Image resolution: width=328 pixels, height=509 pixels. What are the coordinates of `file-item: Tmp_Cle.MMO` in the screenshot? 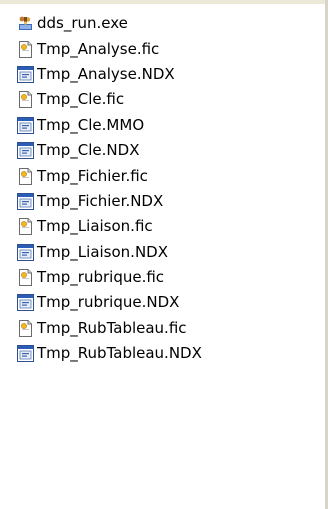 It's located at (109, 125).